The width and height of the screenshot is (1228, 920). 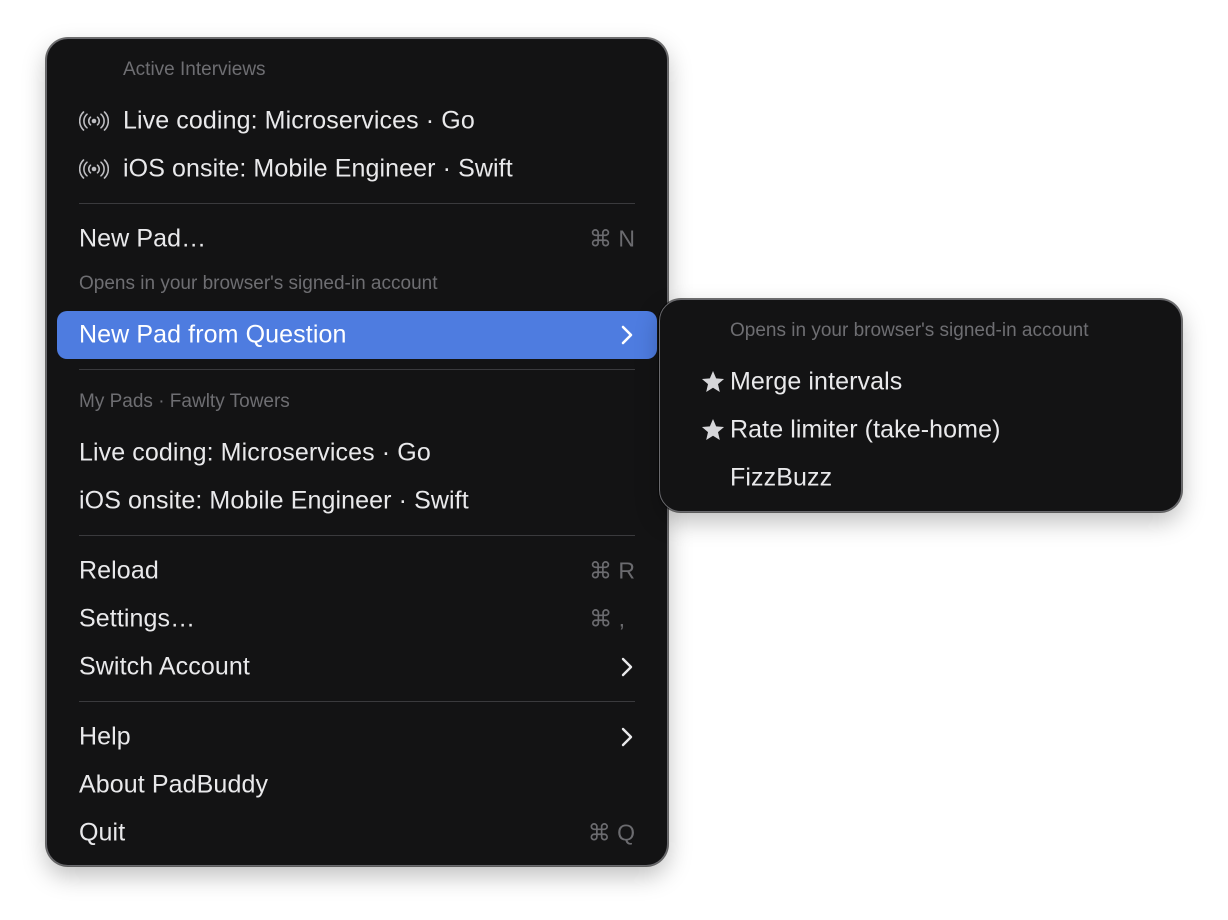 I want to click on quit-item: Quit ⌘ Q, so click(x=357, y=833).